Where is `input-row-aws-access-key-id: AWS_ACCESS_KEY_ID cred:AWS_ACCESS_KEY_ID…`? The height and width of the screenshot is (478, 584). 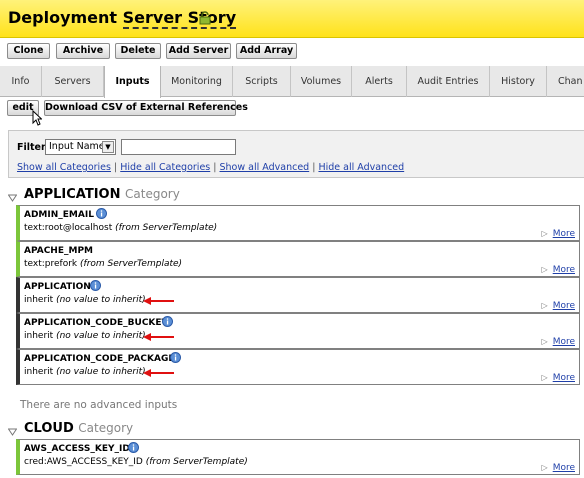 input-row-aws-access-key-id: AWS_ACCESS_KEY_ID cred:AWS_ACCESS_KEY_ID… is located at coordinates (298, 457).